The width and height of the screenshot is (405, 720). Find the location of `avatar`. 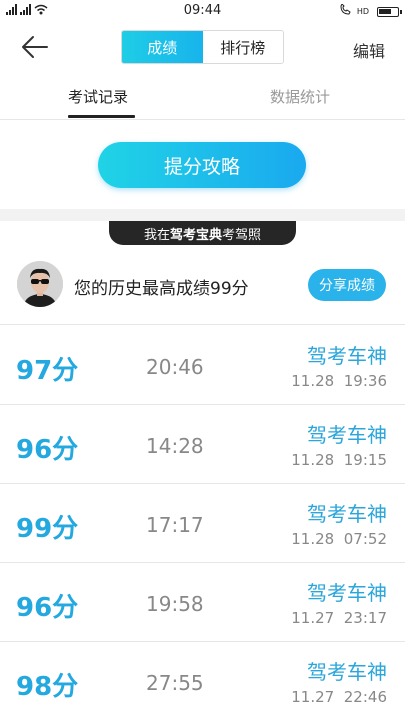

avatar is located at coordinates (40, 284).